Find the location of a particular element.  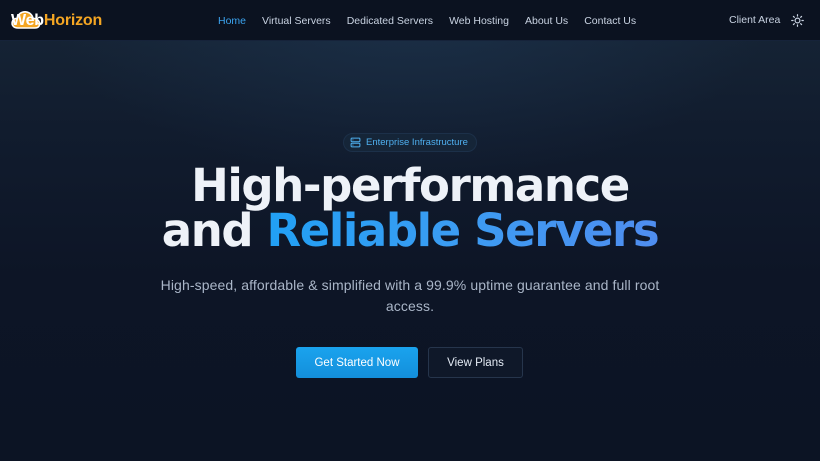

brand-name-web: Web is located at coordinates (27, 20).